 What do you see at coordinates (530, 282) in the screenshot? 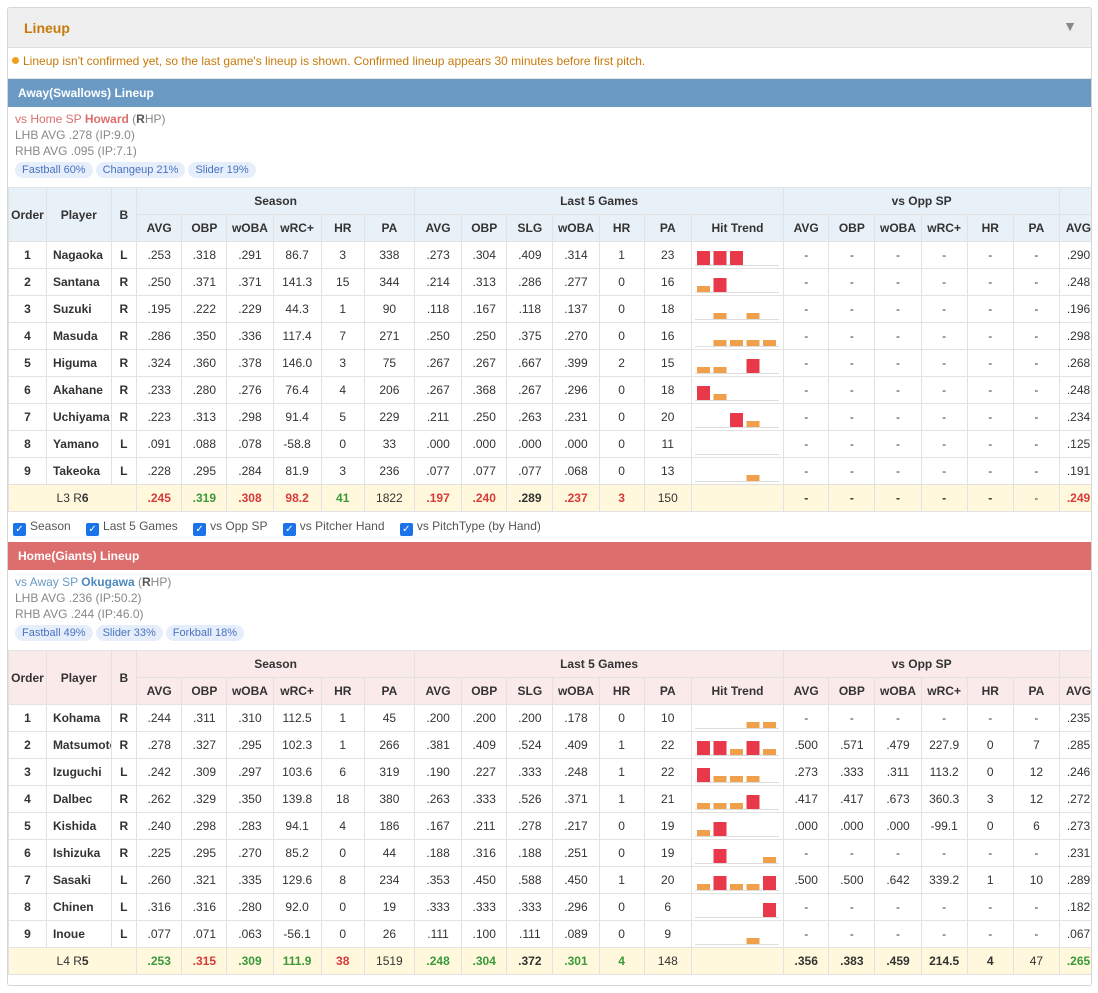
I see `last5-stat: .286` at bounding box center [530, 282].